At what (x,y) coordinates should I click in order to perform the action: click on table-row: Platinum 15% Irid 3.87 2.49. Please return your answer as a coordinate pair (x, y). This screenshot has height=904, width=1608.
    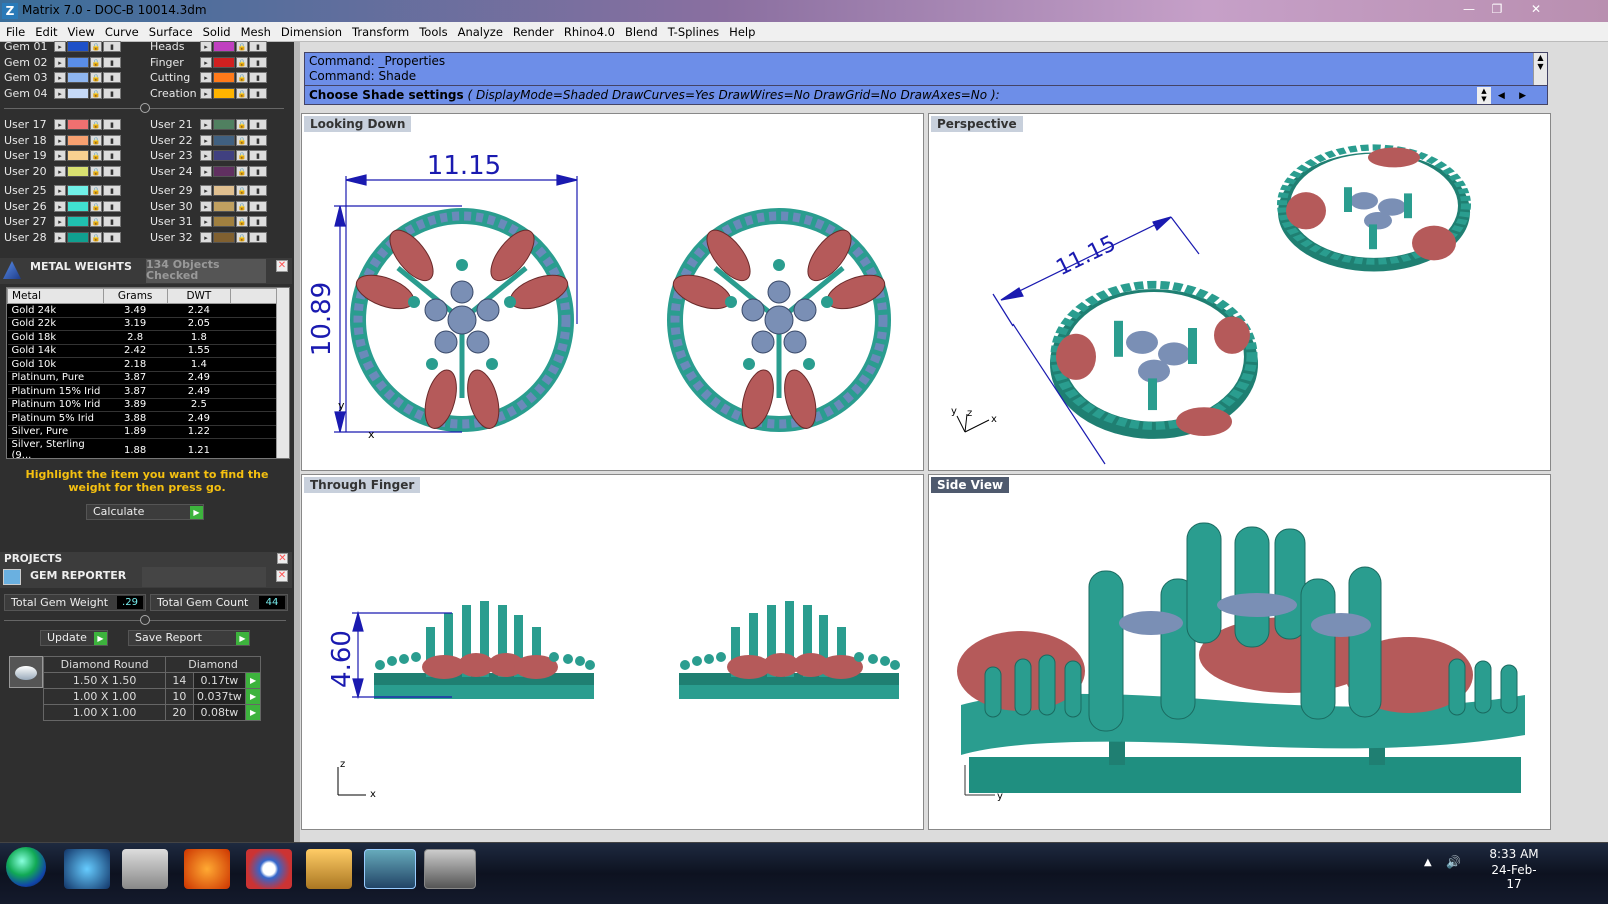
    Looking at the image, I should click on (142, 391).